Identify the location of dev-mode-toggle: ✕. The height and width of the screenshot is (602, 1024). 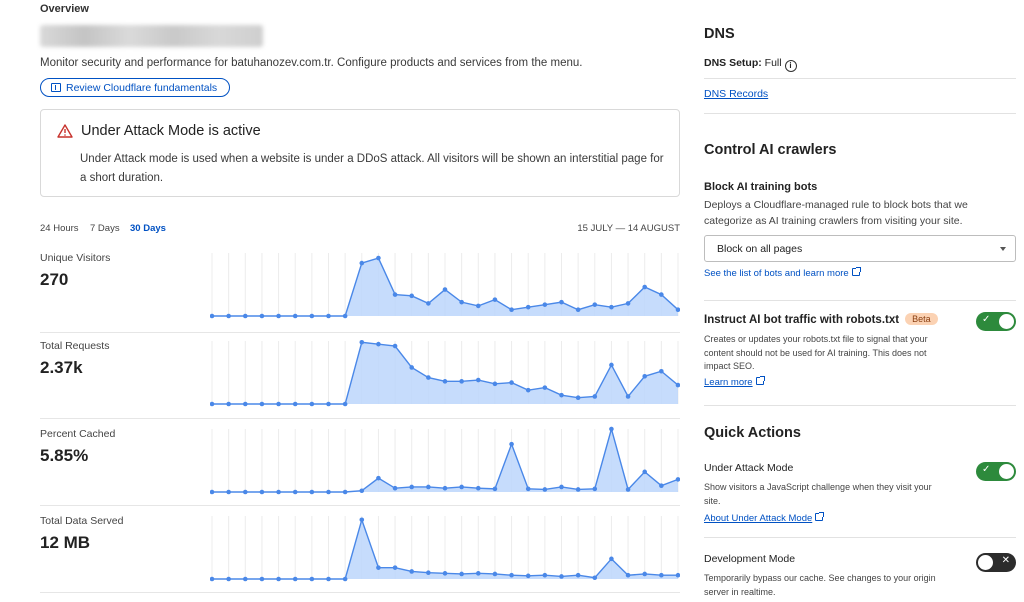
(996, 562).